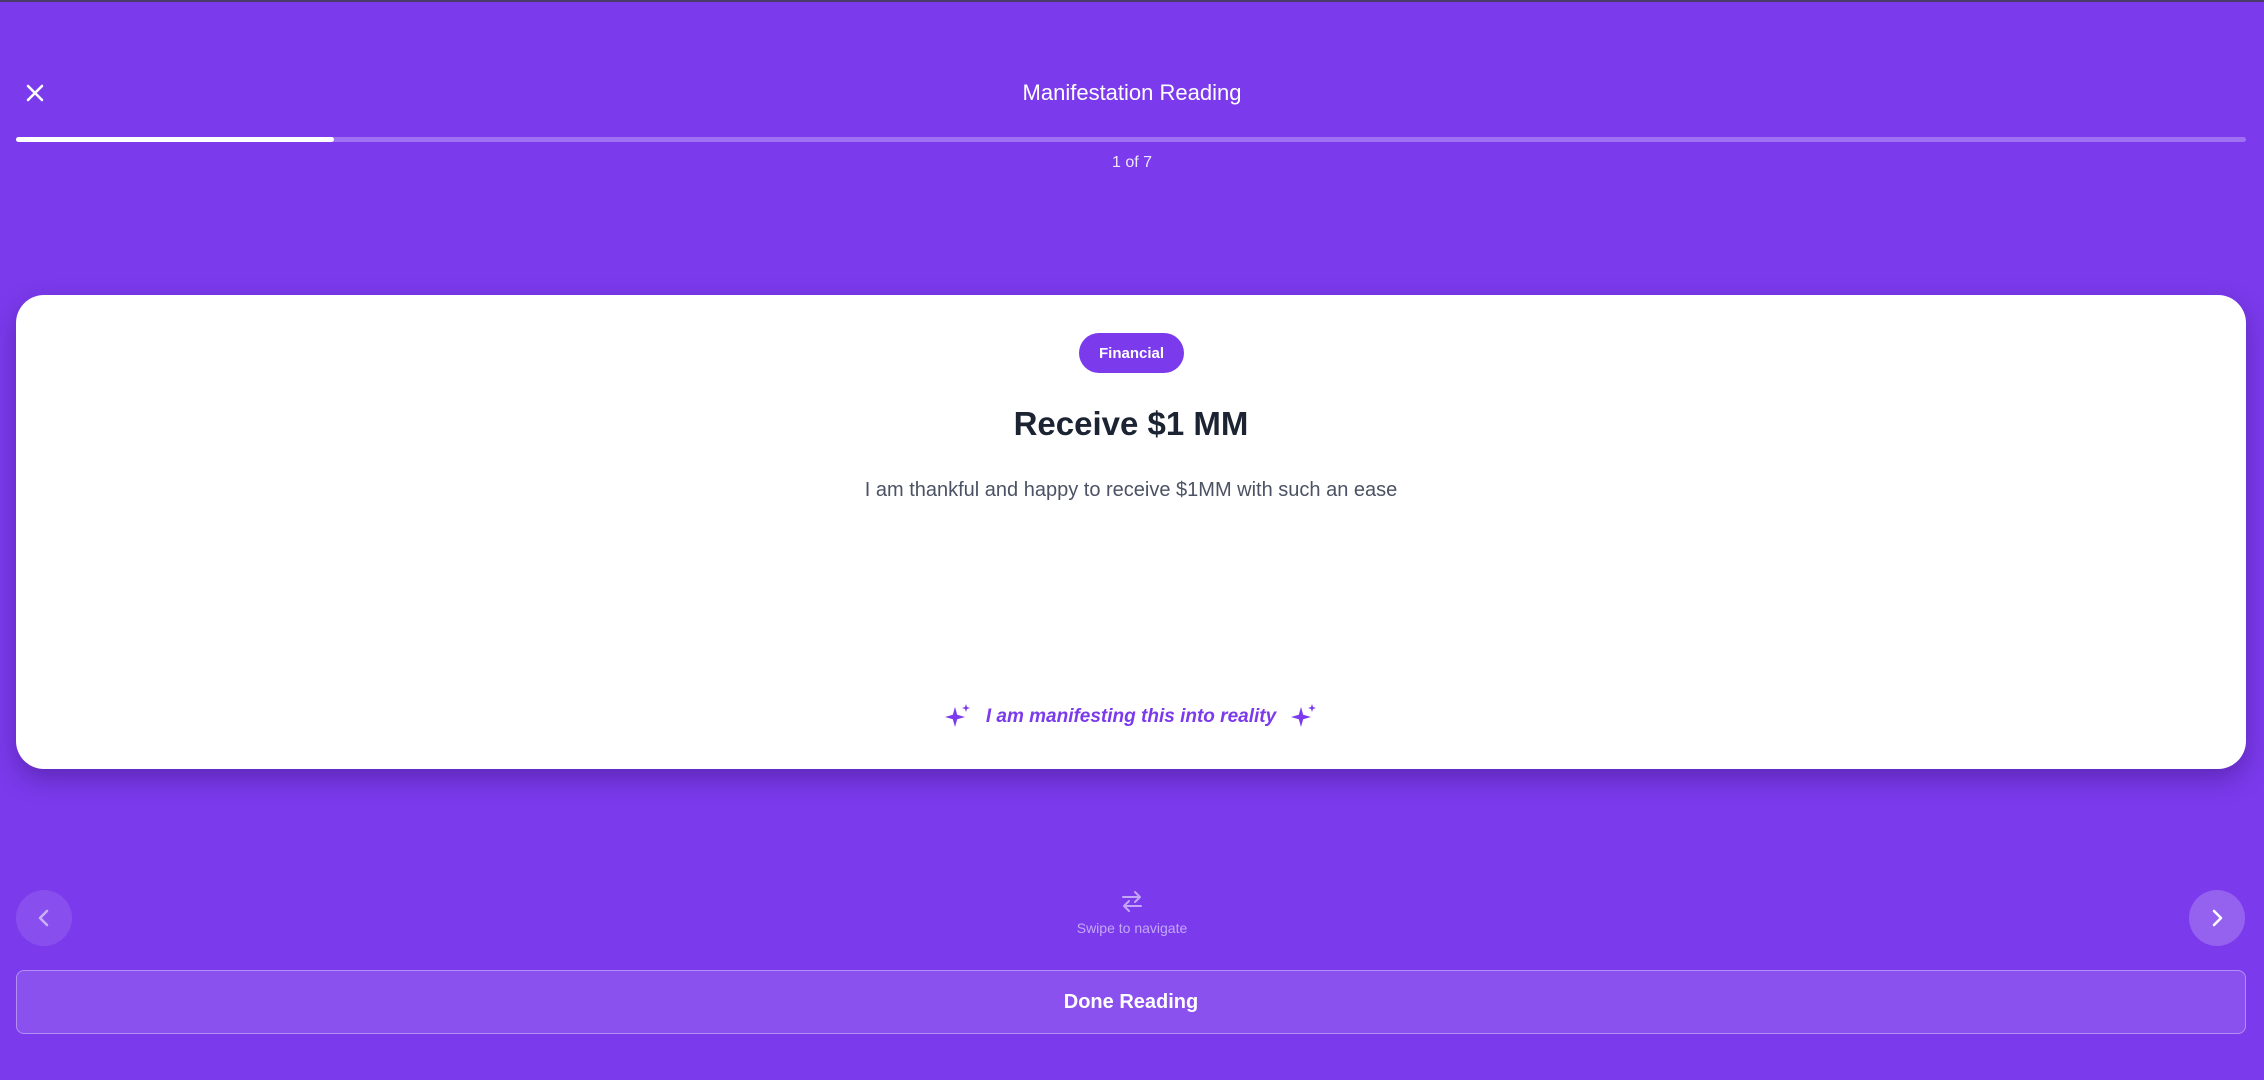 The width and height of the screenshot is (2264, 1080). I want to click on affirmation-title: Receive $1 MM, so click(1131, 423).